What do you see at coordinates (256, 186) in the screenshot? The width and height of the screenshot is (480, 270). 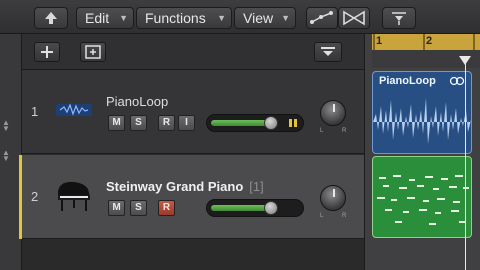 I see `channel-label: [1]` at bounding box center [256, 186].